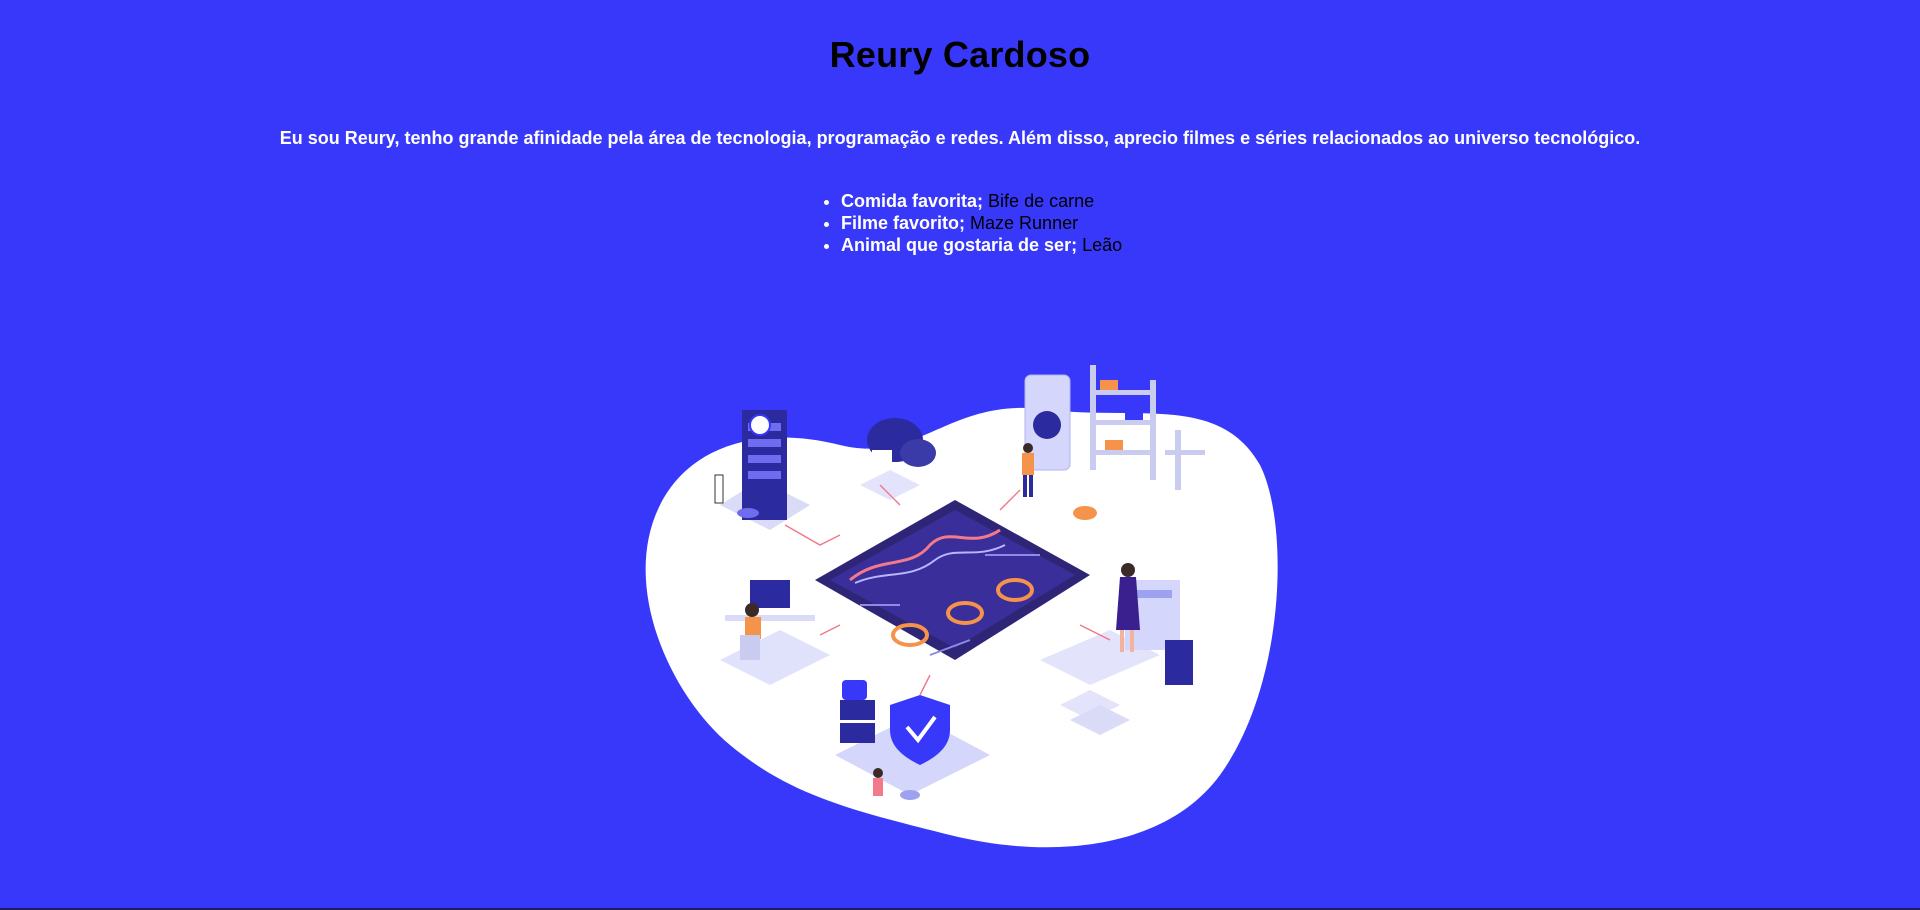 This screenshot has width=1920, height=910. What do you see at coordinates (1041, 201) in the screenshot?
I see `fact-value: Bife de carne` at bounding box center [1041, 201].